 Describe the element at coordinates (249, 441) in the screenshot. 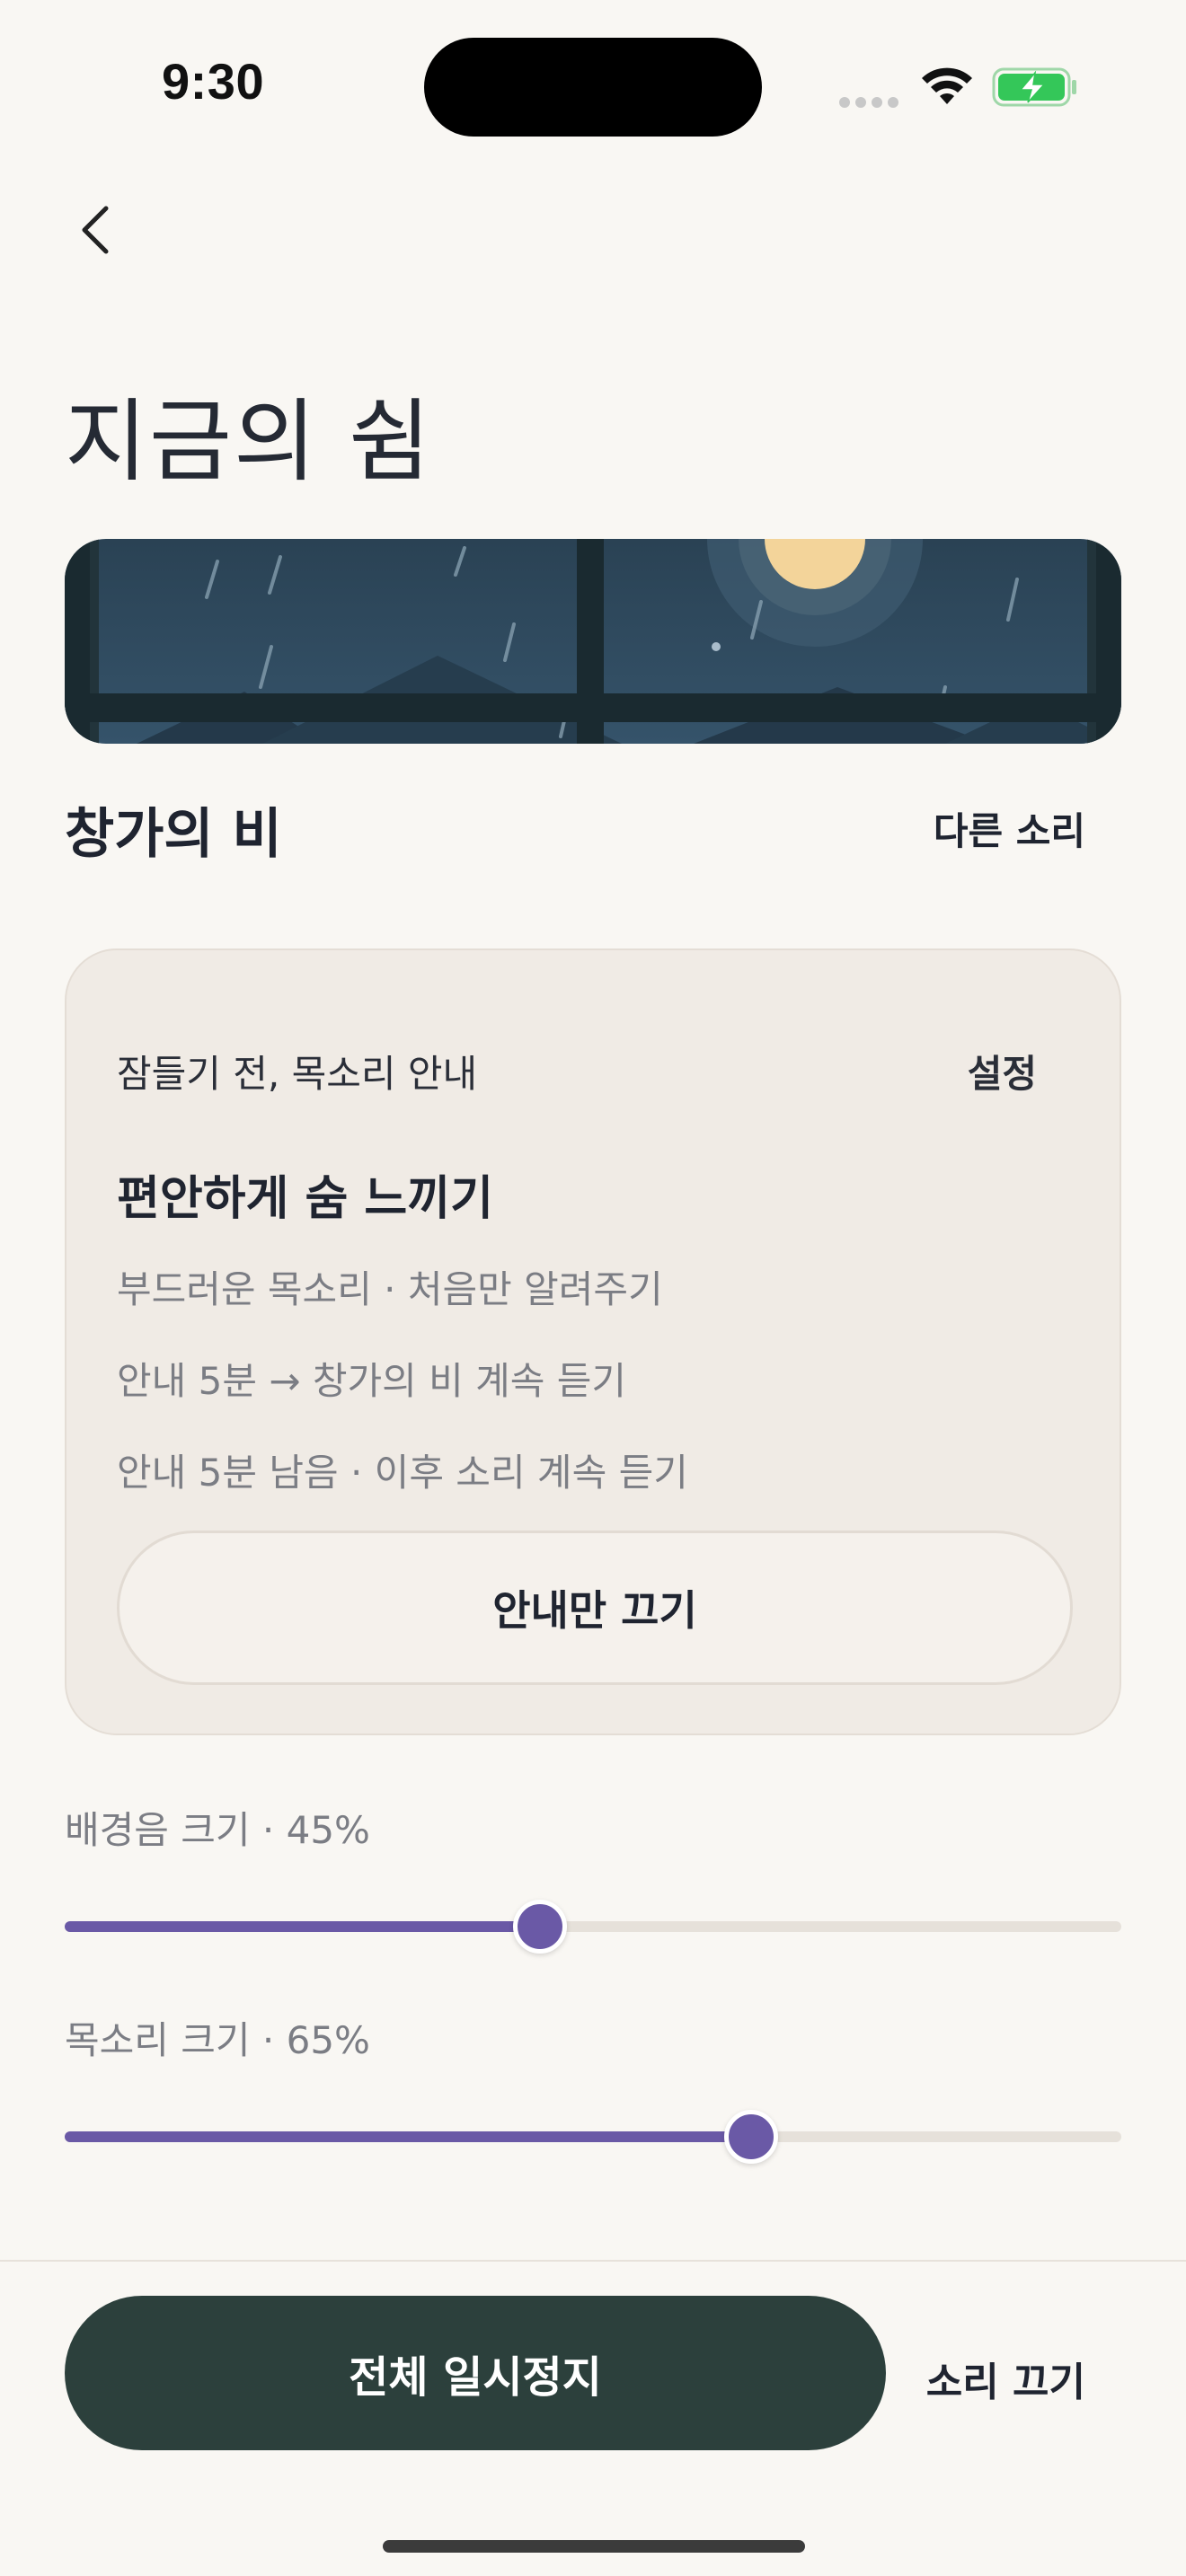

I see `page-title: 지금의 쉼` at that location.